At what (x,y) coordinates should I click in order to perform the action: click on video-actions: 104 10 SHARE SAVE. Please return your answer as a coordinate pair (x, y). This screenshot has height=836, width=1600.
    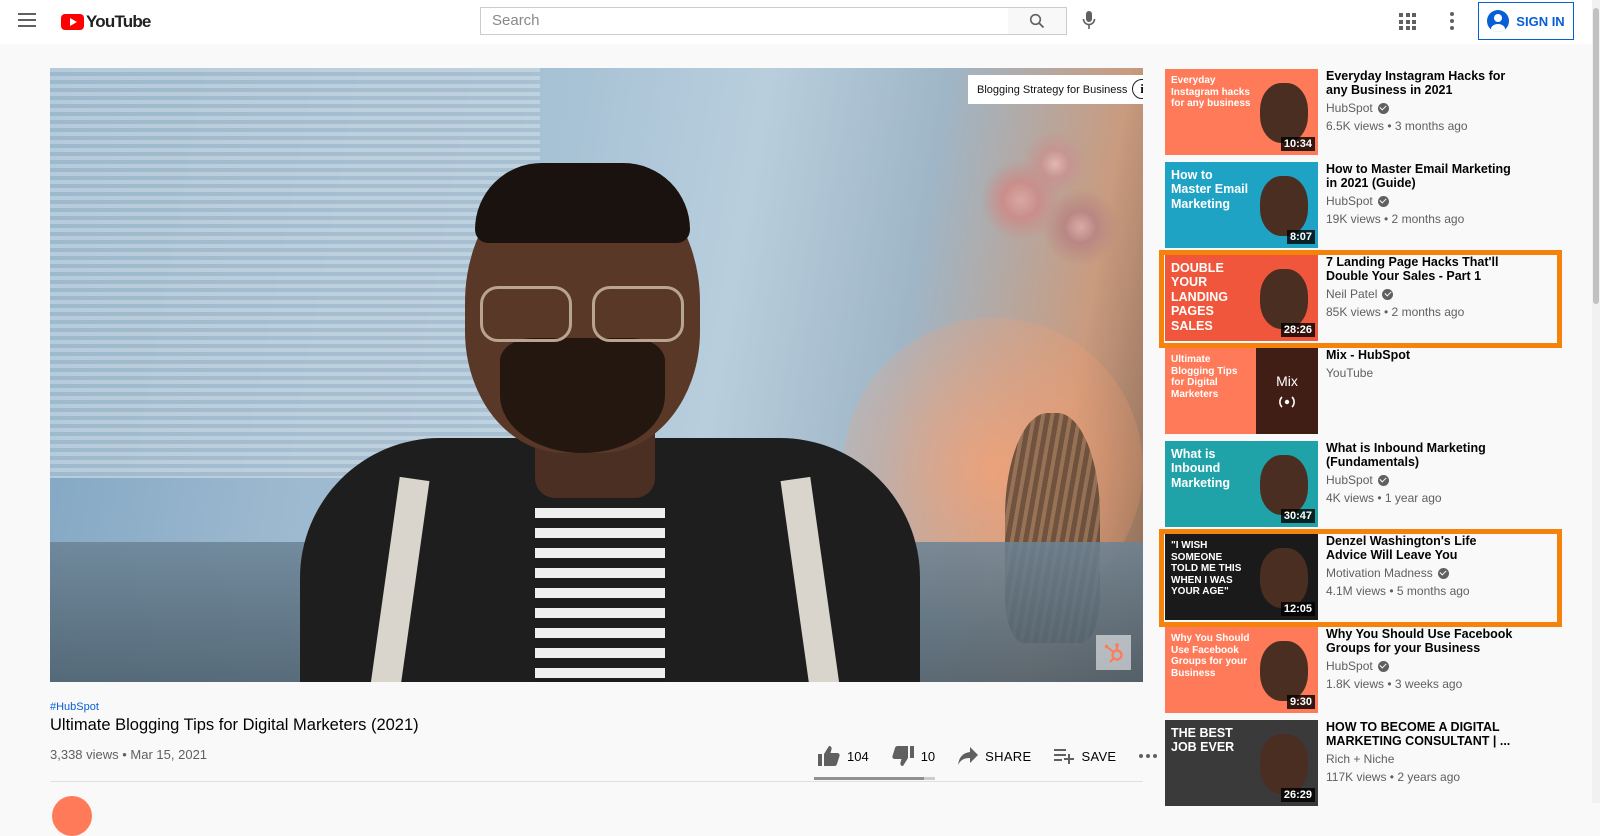
    Looking at the image, I should click on (988, 756).